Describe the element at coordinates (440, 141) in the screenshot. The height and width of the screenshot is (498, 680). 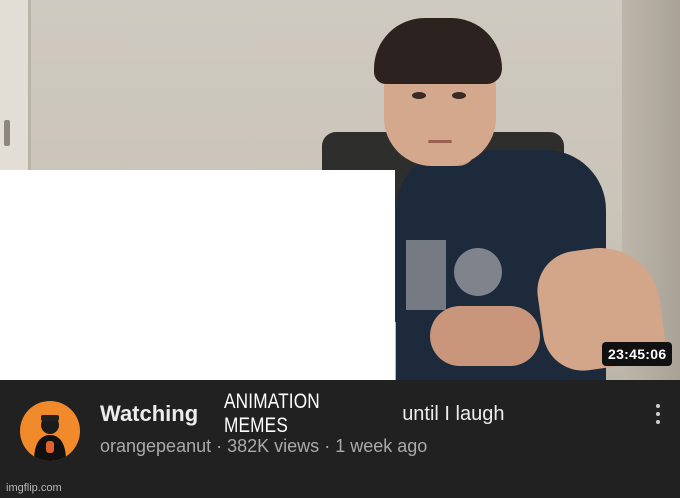
I see `person-mouth` at that location.